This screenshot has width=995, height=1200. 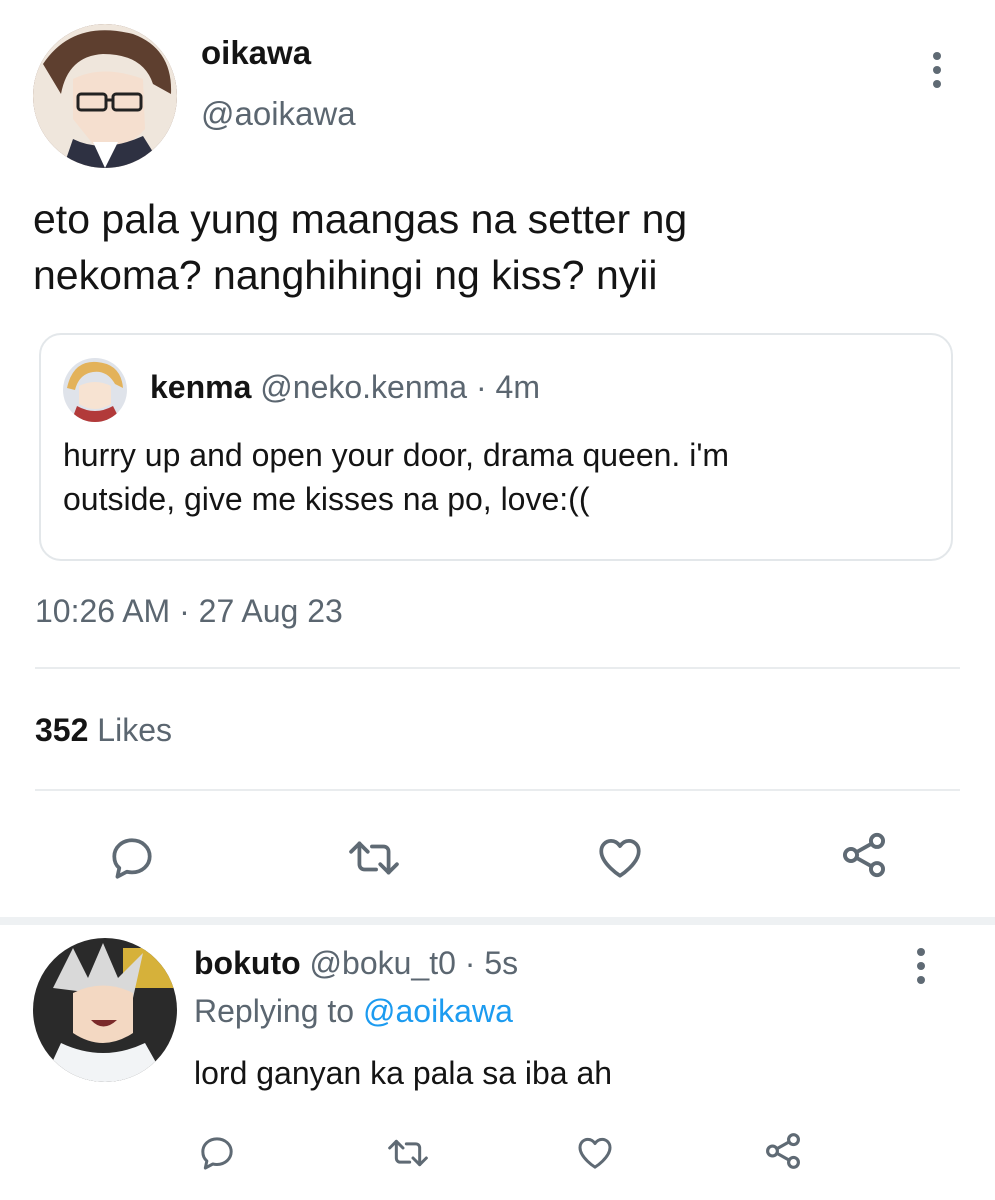 I want to click on replying-to: Replying to @aoikawa, so click(x=353, y=1011).